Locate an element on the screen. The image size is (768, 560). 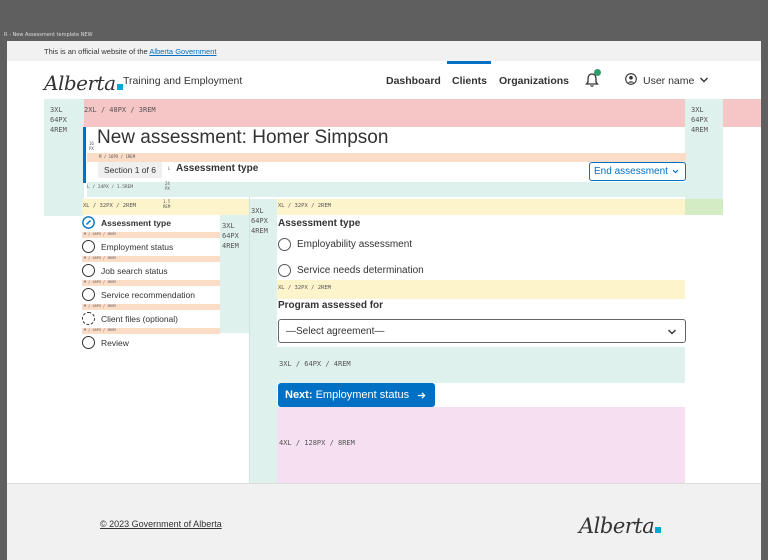
copyright-link: © 2023 Government of Alberta is located at coordinates (161, 524).